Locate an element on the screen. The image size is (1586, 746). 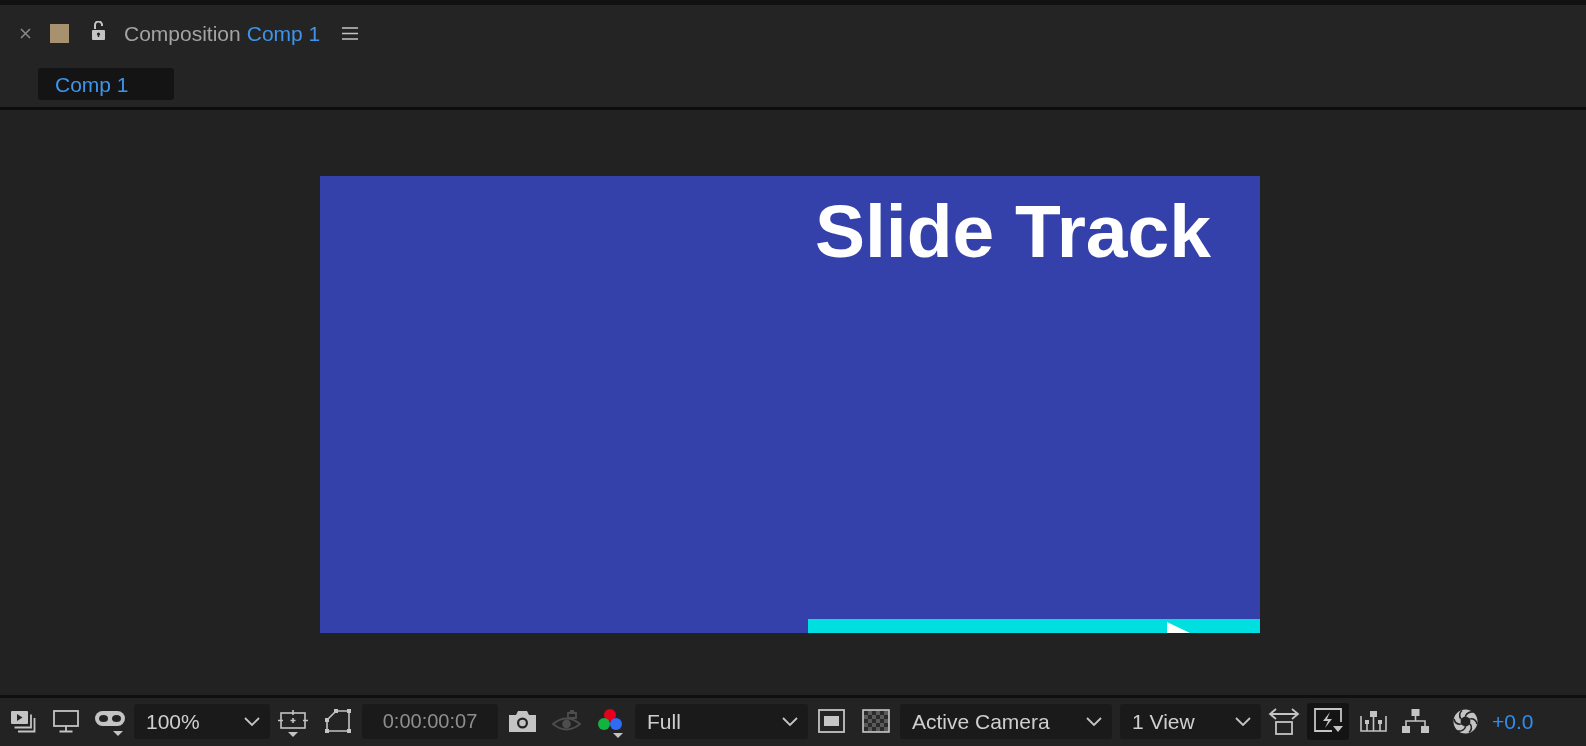
open-lock-icon is located at coordinates (98, 30).